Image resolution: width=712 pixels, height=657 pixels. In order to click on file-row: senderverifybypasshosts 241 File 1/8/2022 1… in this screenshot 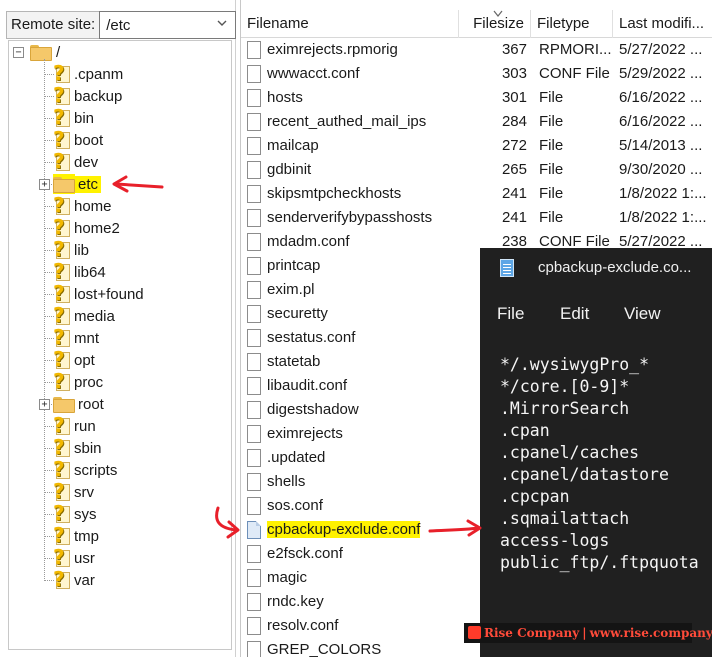, I will do `click(476, 218)`.